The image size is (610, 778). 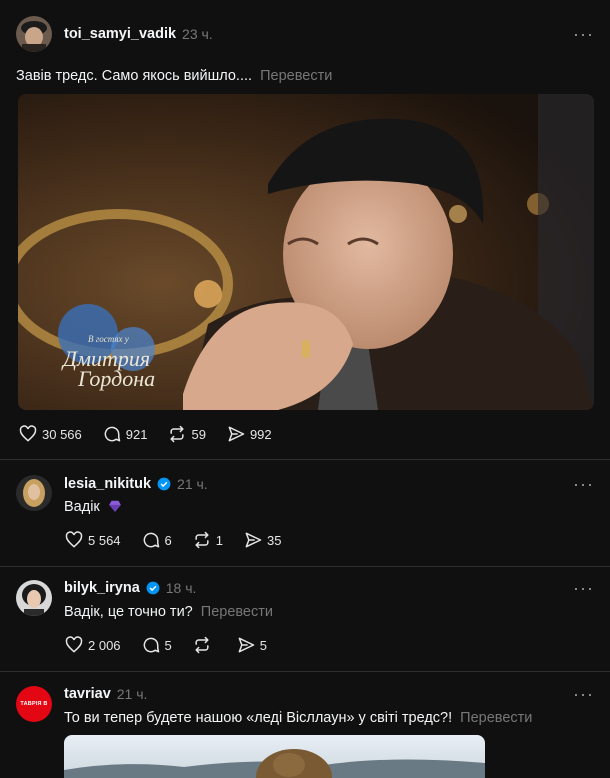 What do you see at coordinates (107, 484) in the screenshot?
I see `username: lesia_nikituk` at bounding box center [107, 484].